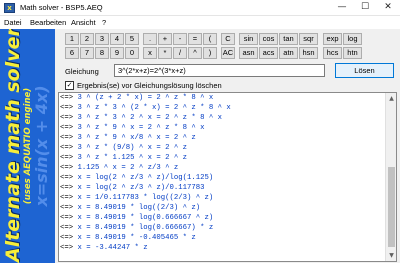  I want to click on key-divide: /, so click(180, 53).